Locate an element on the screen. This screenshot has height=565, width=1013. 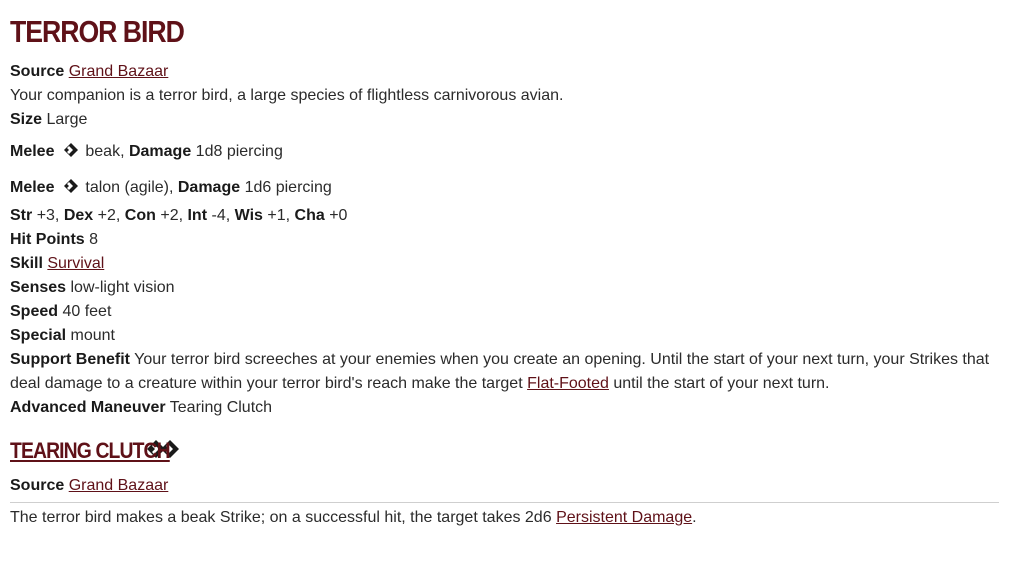
advanced-value: Tearing Clutch is located at coordinates (221, 407).